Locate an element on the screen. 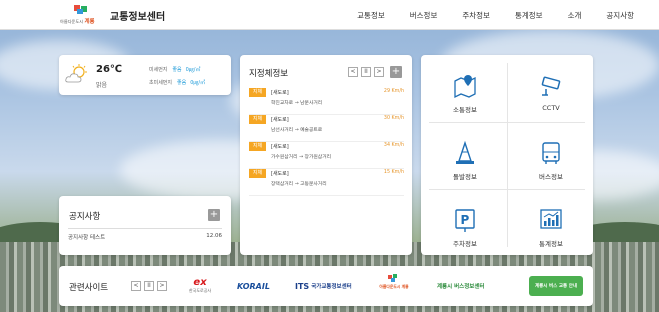 This screenshot has width=659, height=312. notice-panel: 공지사항 + 공지사항 테스트 12.06 is located at coordinates (145, 225).